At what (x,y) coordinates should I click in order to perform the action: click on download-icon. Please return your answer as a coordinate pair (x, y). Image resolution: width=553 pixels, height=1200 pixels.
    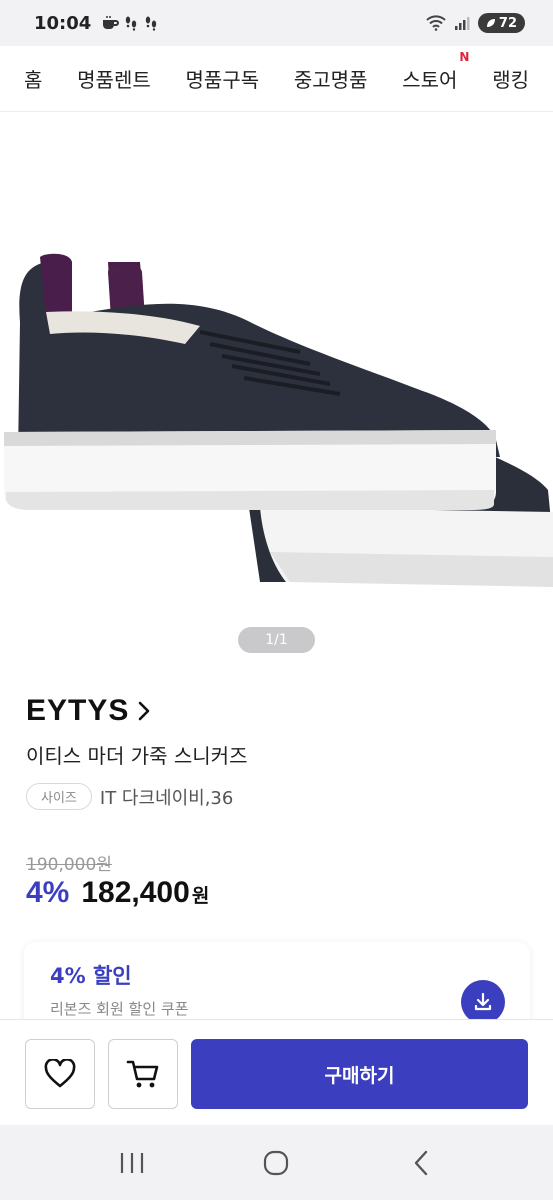
    Looking at the image, I should click on (483, 1001).